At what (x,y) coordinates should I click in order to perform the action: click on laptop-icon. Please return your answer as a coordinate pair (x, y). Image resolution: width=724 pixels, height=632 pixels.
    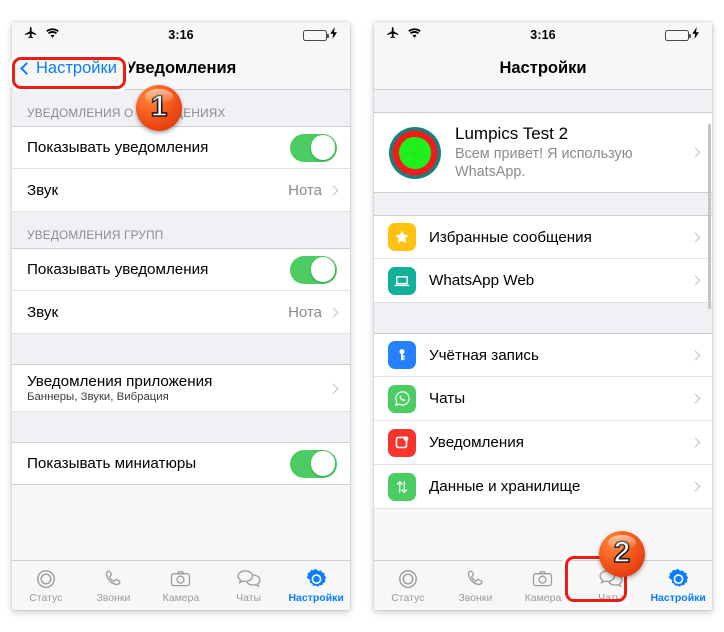
    Looking at the image, I should click on (402, 280).